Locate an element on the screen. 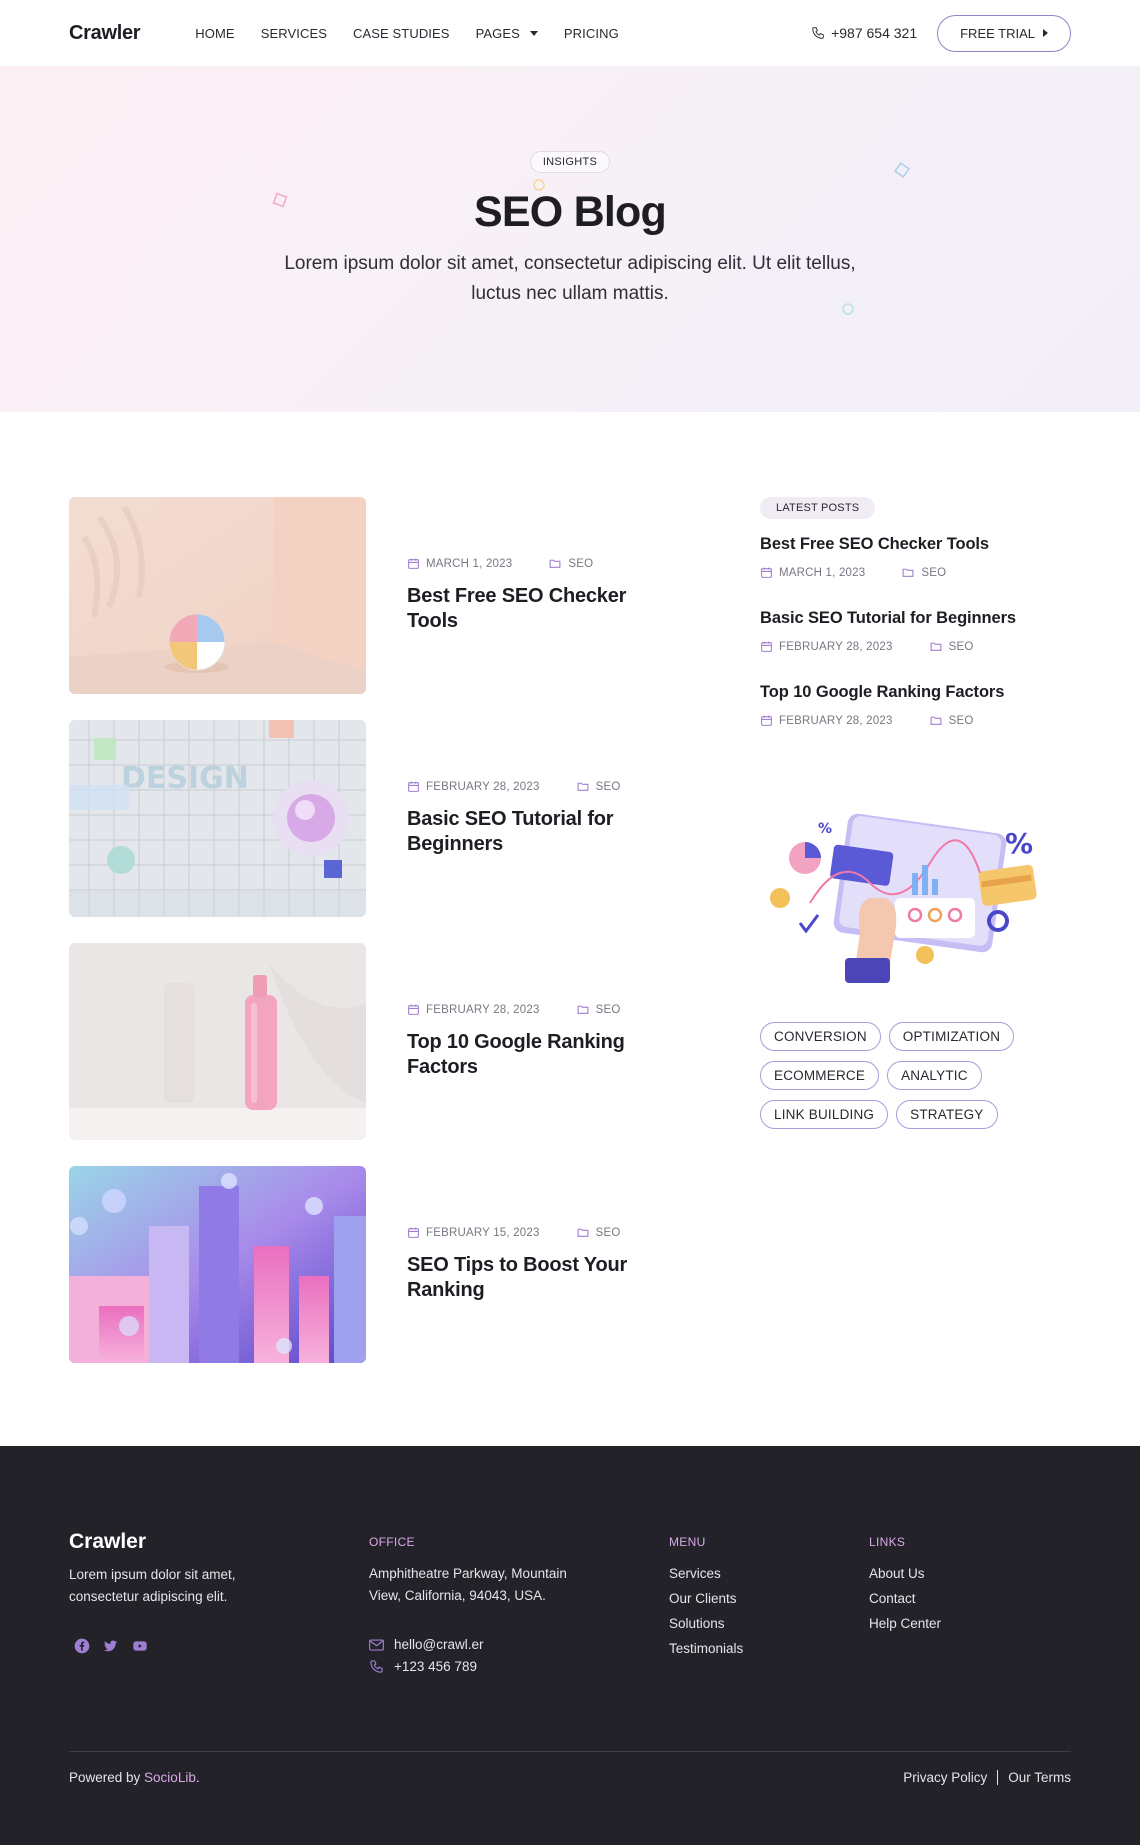  chevron-down-icon is located at coordinates (533, 33).